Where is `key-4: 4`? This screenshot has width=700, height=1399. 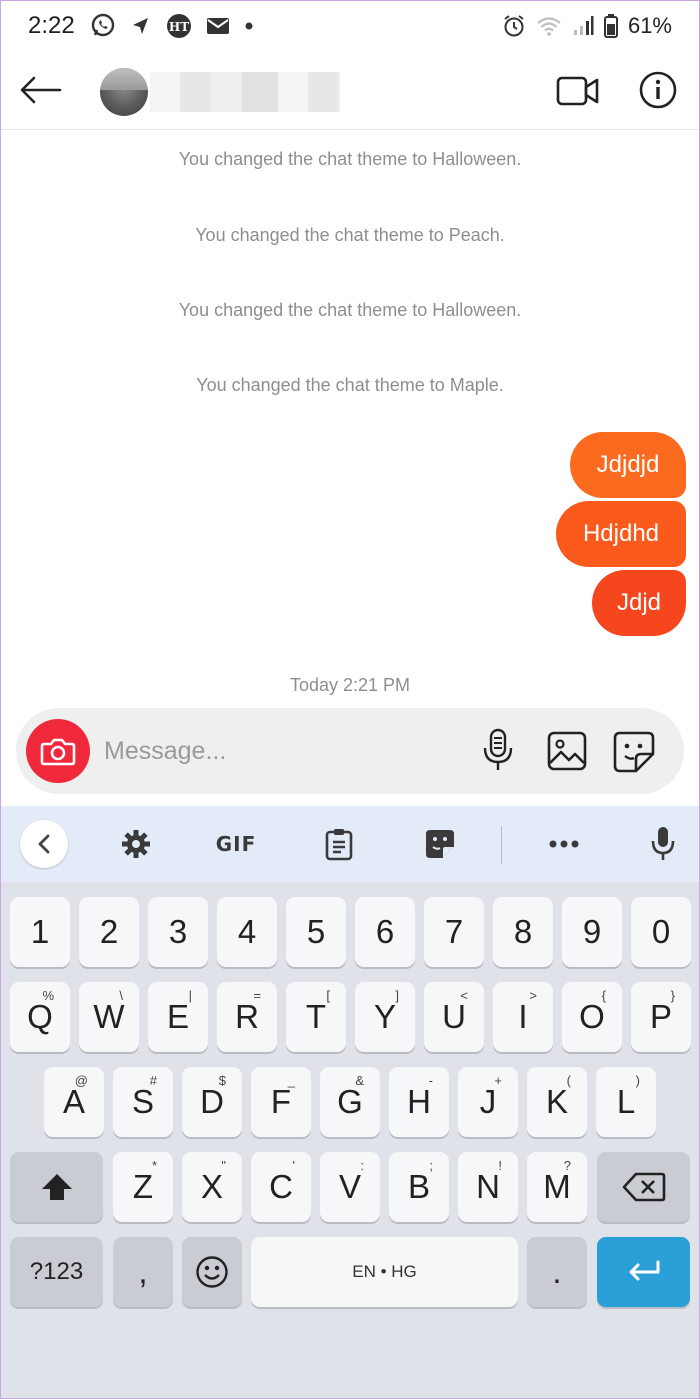 key-4: 4 is located at coordinates (247, 932).